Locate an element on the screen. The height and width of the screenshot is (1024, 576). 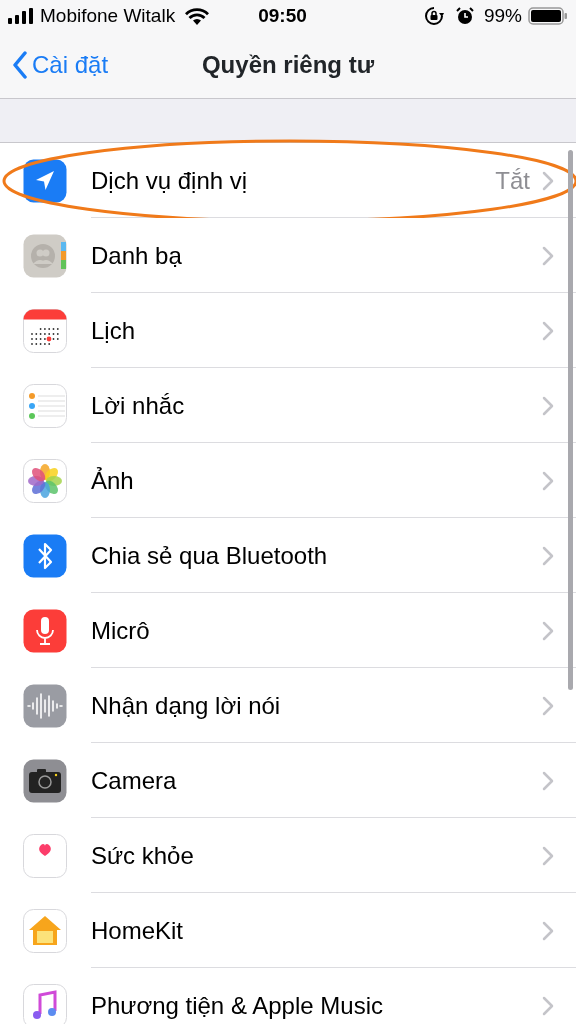
waveform-icon is located at coordinates (45, 705).